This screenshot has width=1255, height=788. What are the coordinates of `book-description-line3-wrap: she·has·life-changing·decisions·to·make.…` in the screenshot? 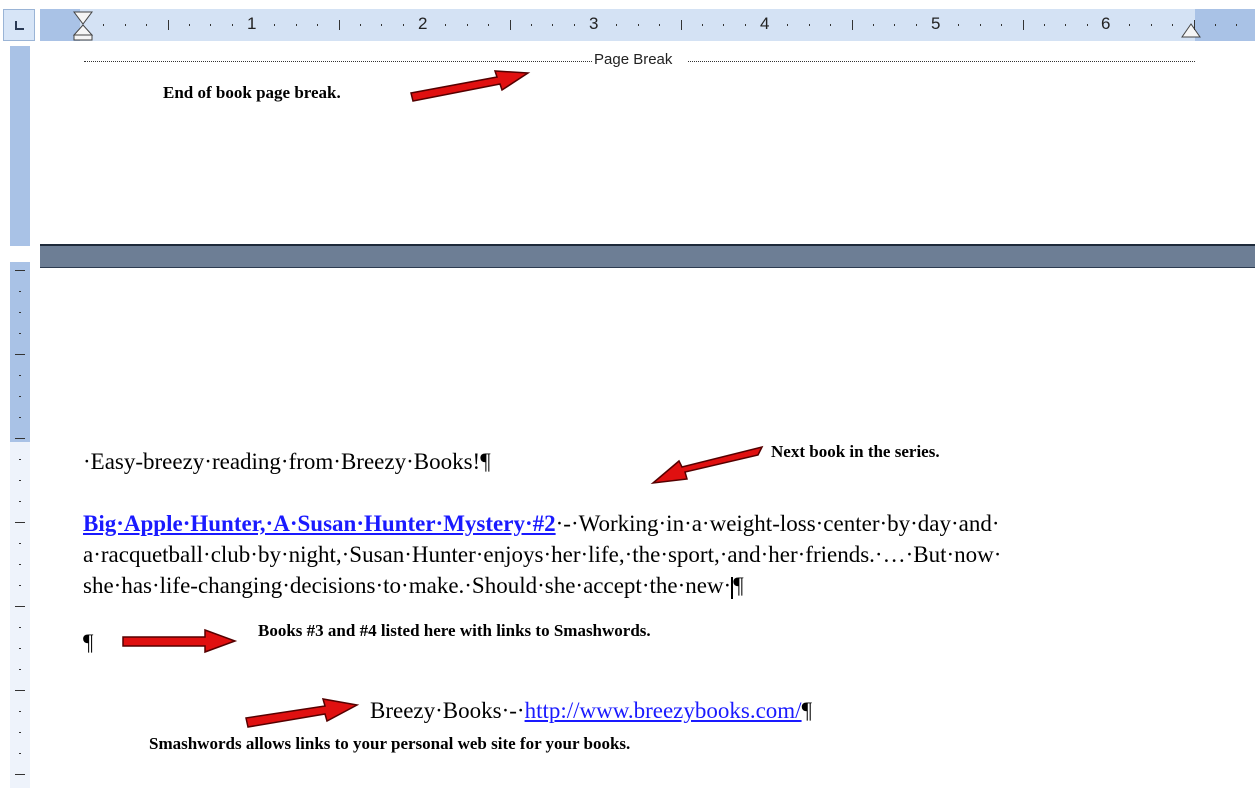 It's located at (413, 585).